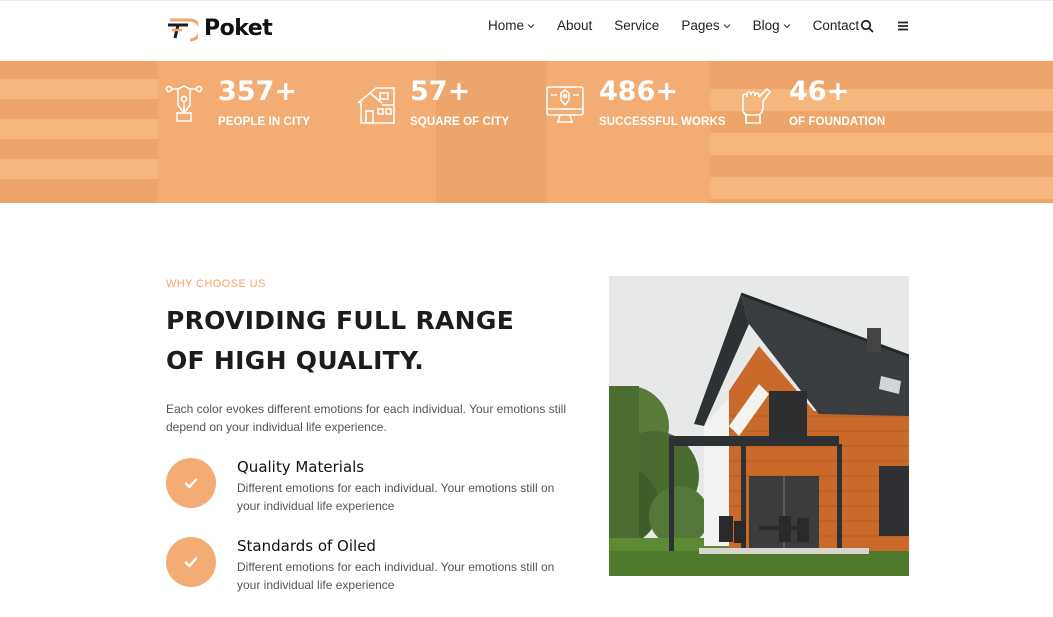  I want to click on stat-value: 46+, so click(819, 91).